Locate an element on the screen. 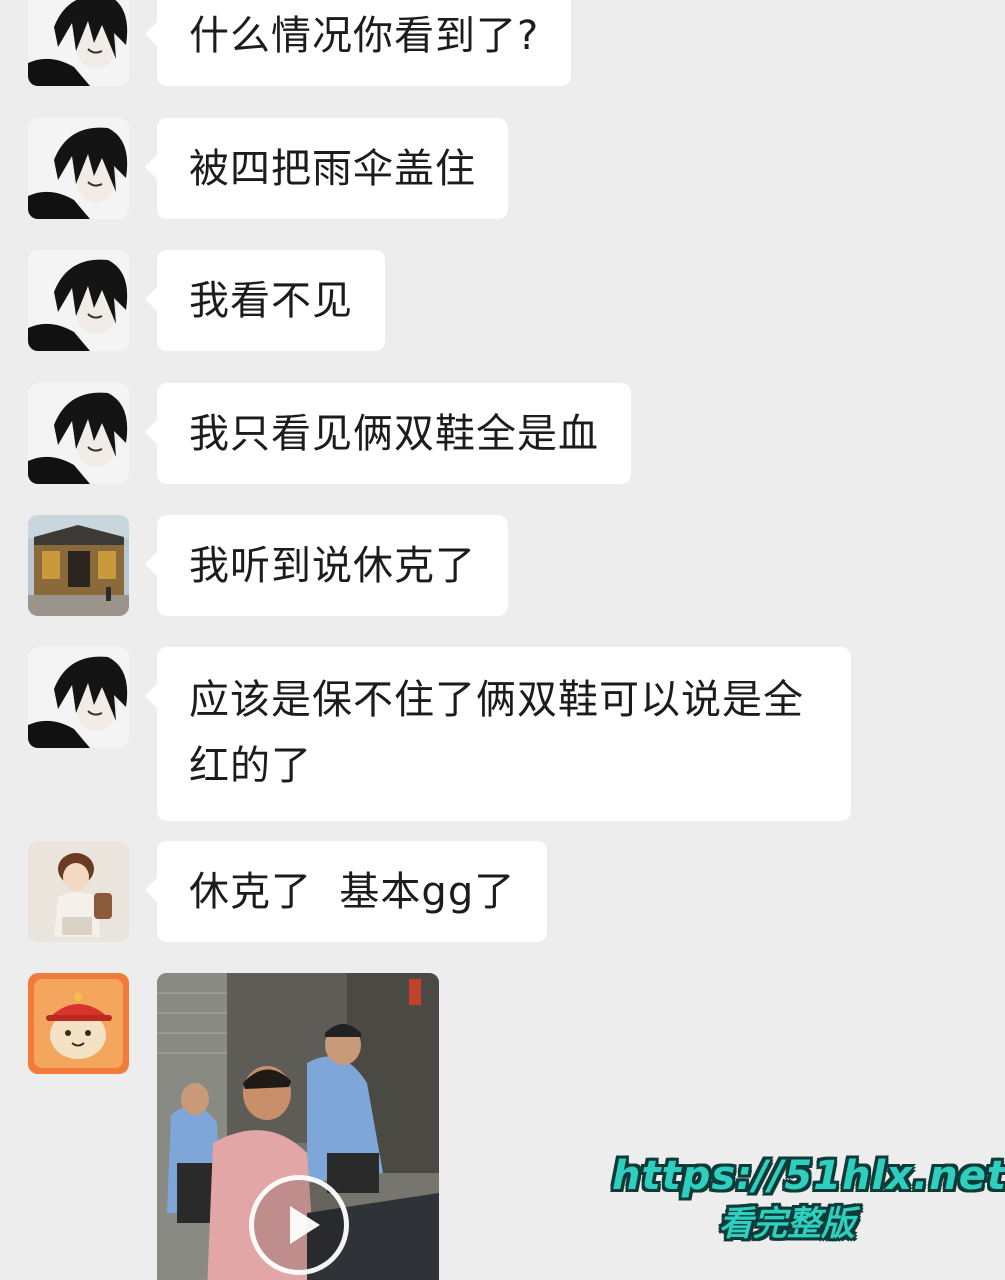 The image size is (1005, 1280). avatar-puppy-sticker is located at coordinates (78, 1023).